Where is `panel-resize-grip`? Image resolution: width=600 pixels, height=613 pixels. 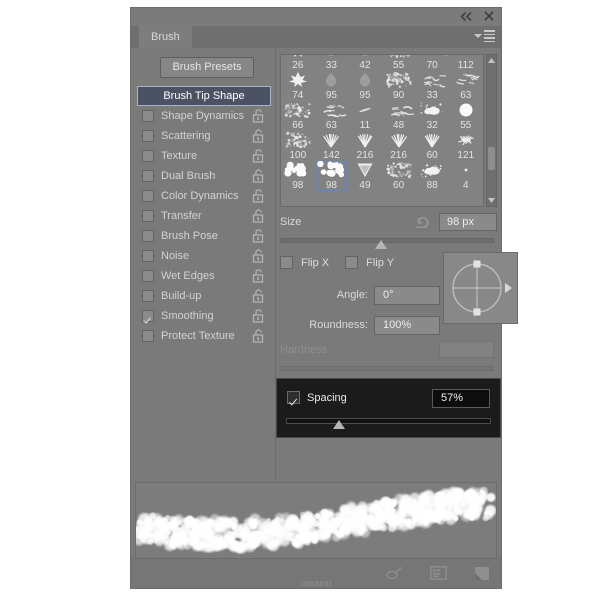
panel-resize-grip is located at coordinates (316, 583).